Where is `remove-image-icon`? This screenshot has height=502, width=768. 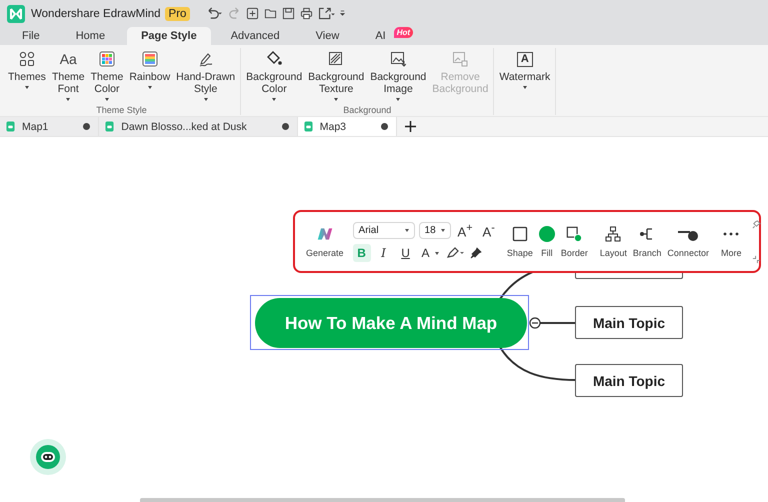 remove-image-icon is located at coordinates (460, 59).